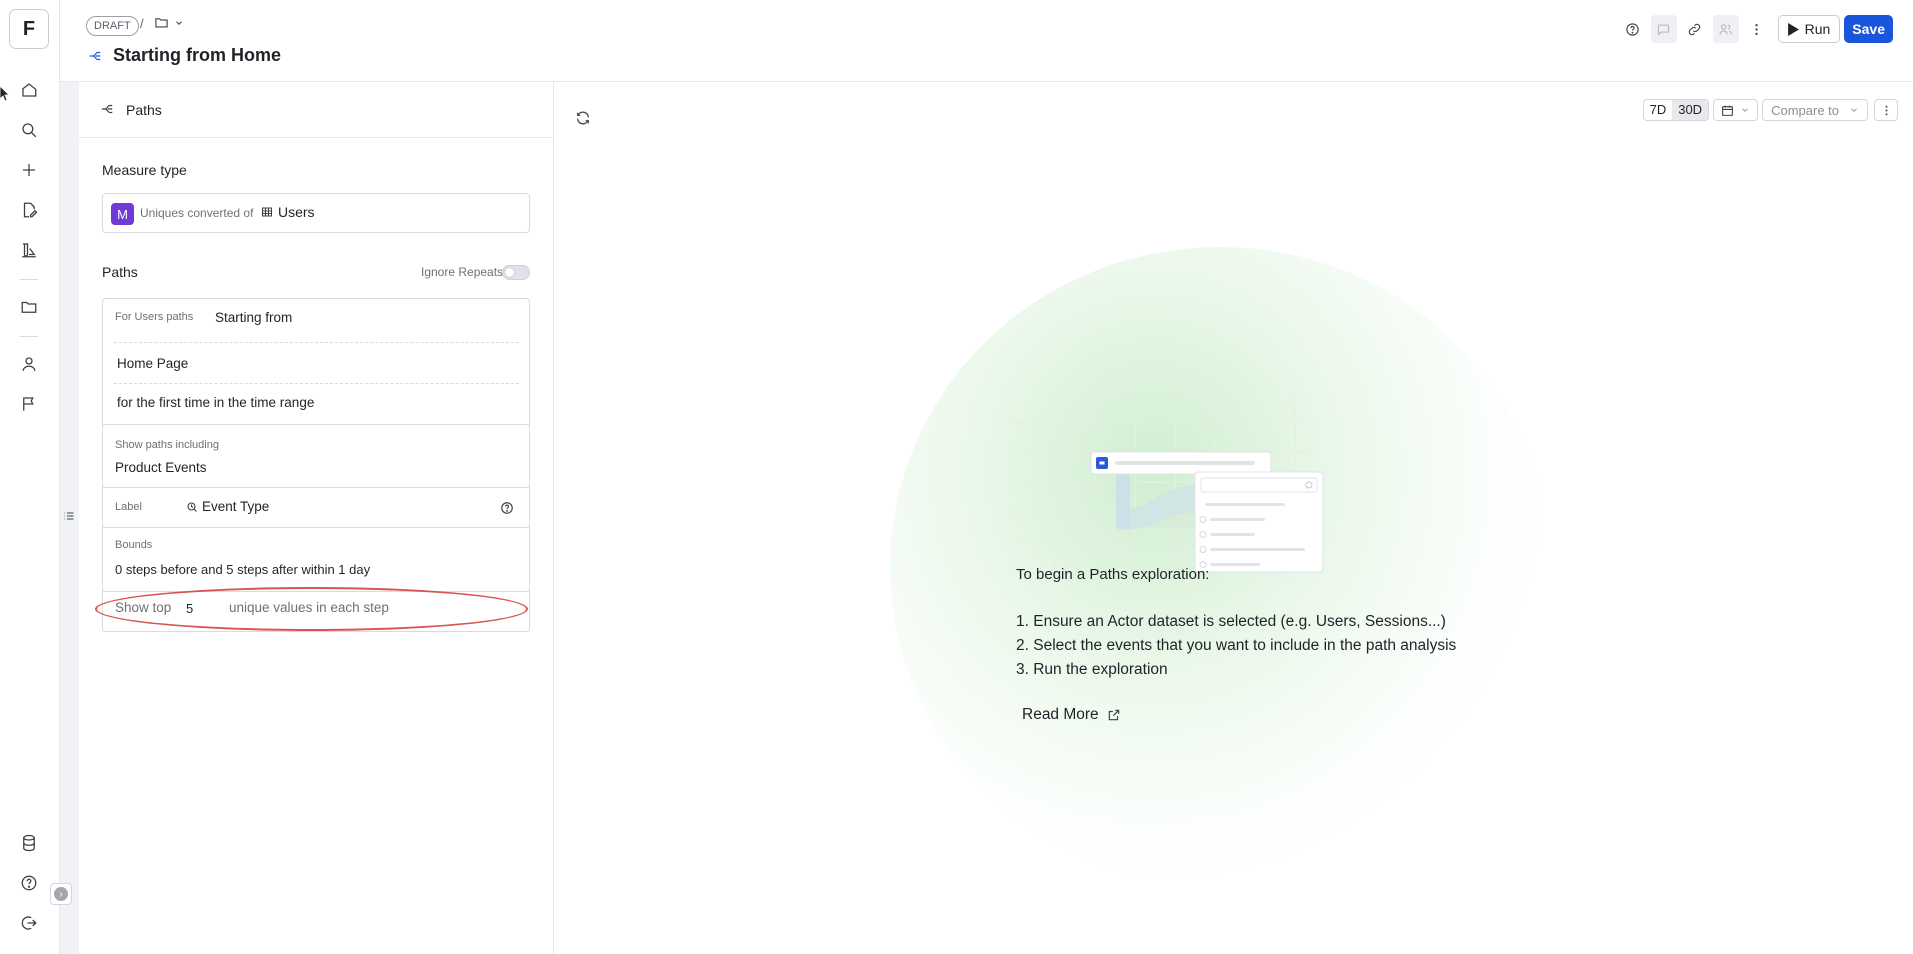 Image resolution: width=1913 pixels, height=954 pixels. I want to click on label-label: Label, so click(128, 507).